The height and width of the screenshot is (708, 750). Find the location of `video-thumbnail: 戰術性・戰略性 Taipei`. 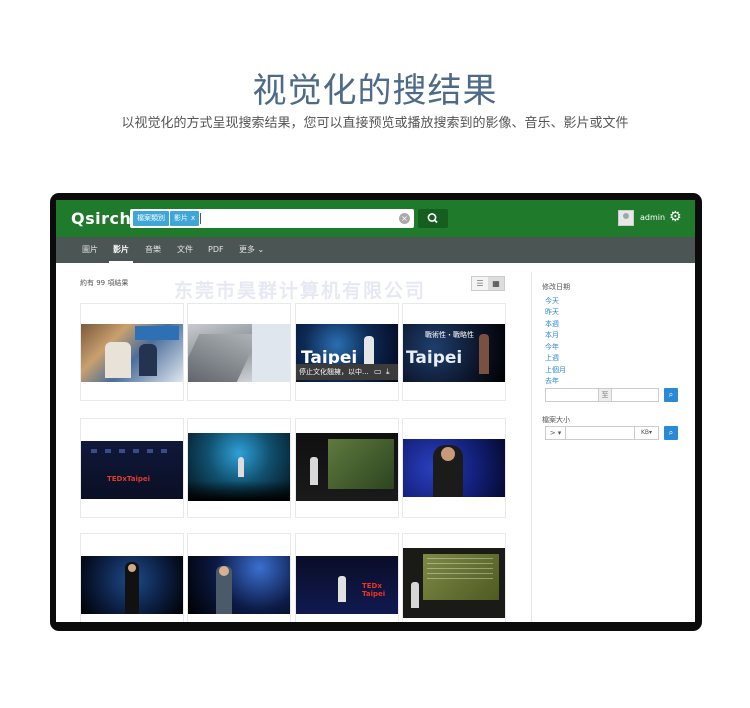

video-thumbnail: 戰術性・戰略性 Taipei is located at coordinates (454, 353).